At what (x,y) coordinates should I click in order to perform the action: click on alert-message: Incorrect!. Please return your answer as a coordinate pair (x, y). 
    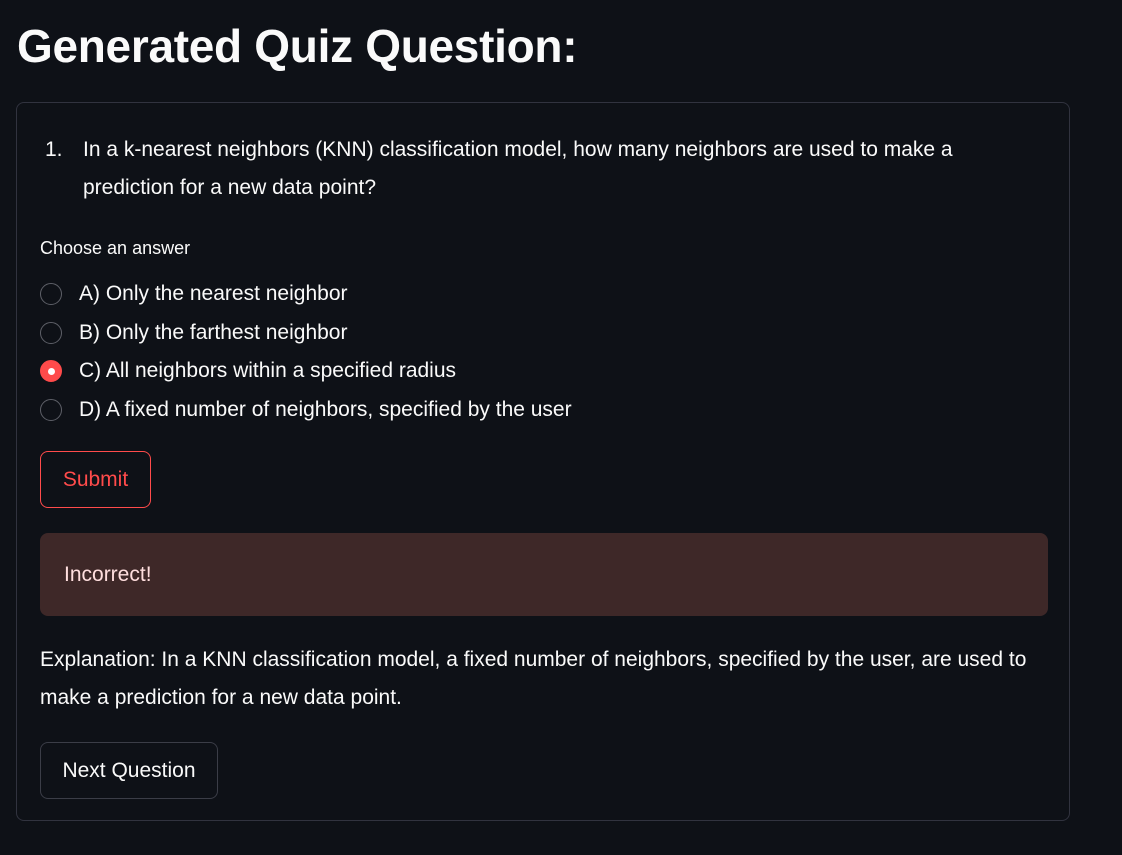
    Looking at the image, I should click on (108, 574).